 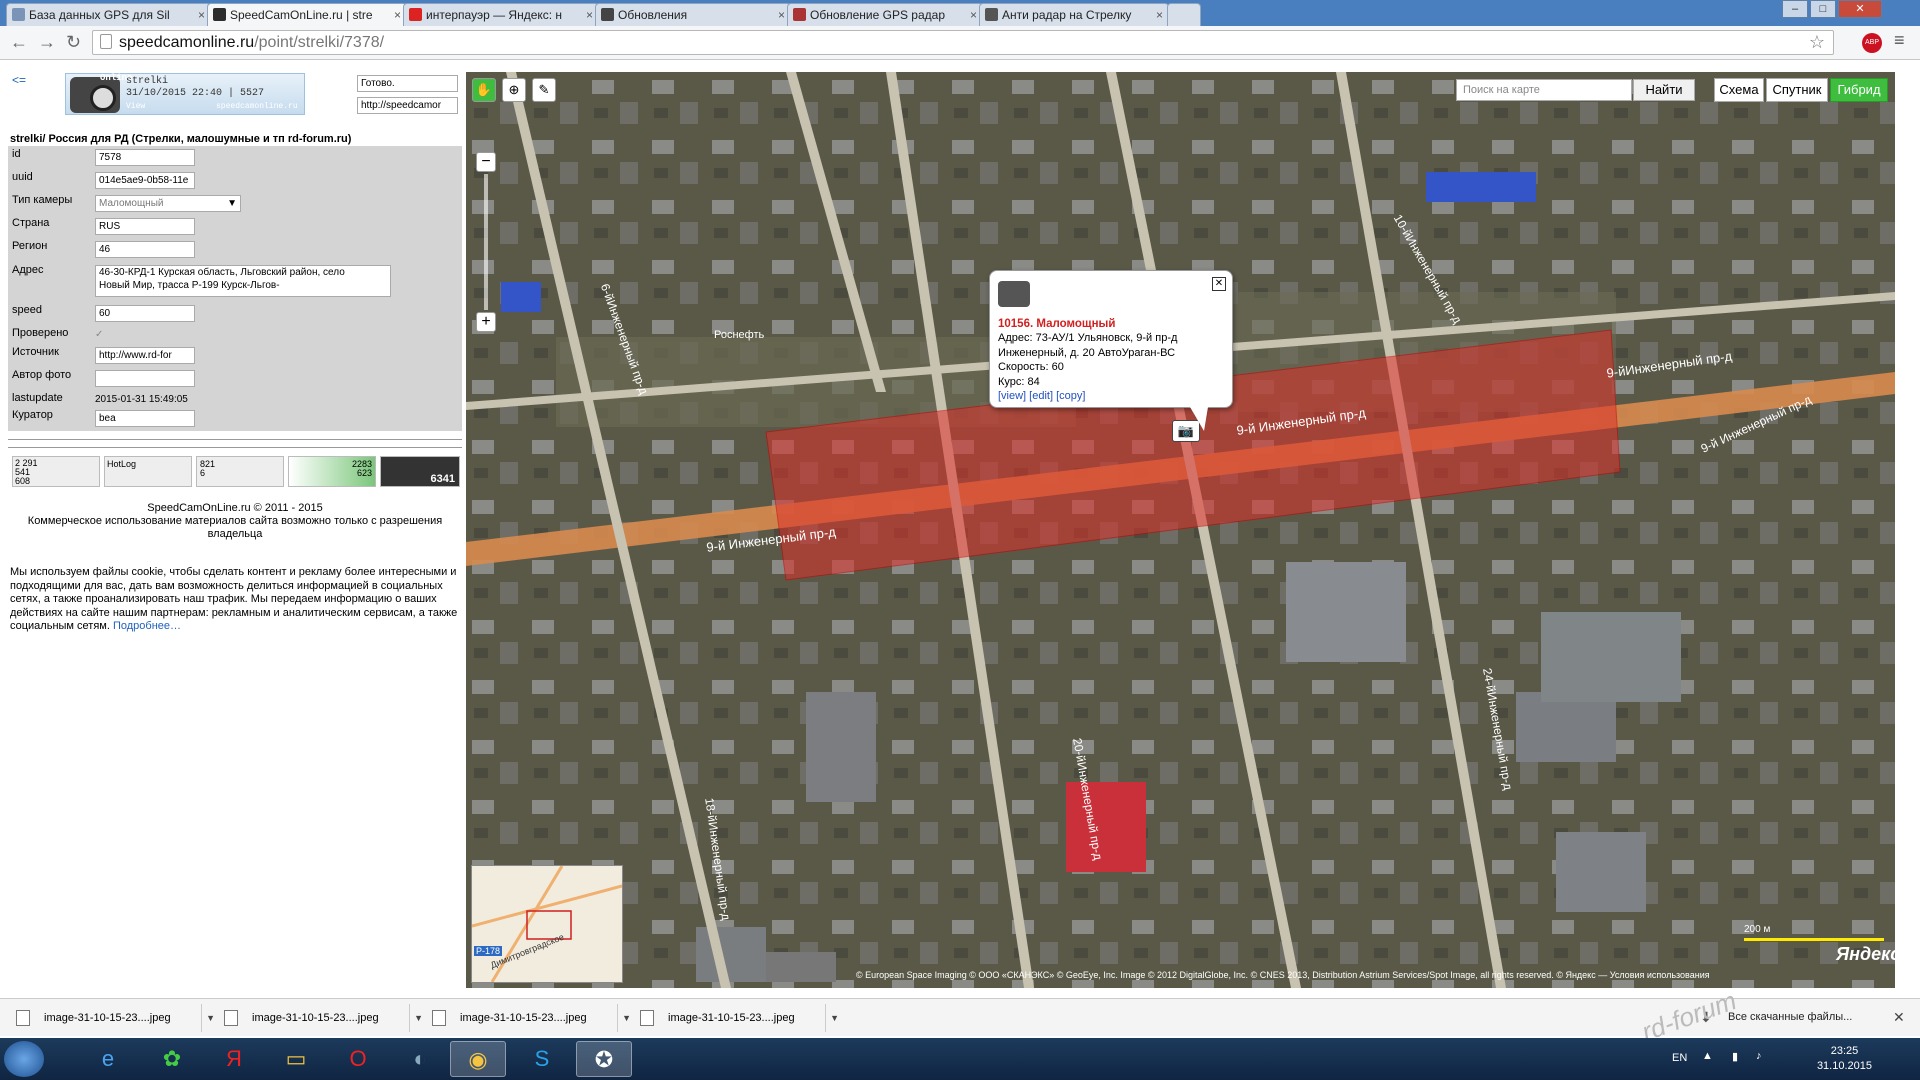 What do you see at coordinates (56, 471) in the screenshot?
I see `liveinternet-counter: 2 291 541 608` at bounding box center [56, 471].